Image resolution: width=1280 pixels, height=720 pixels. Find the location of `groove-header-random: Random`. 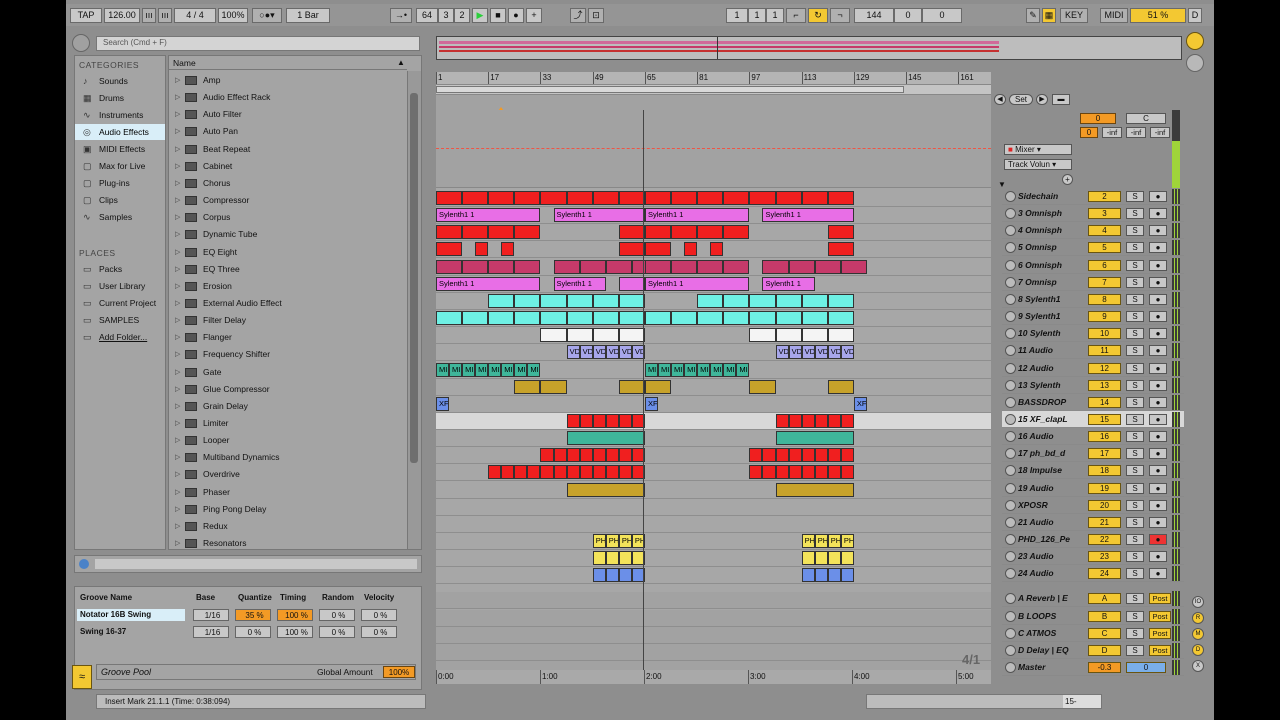

groove-header-random: Random is located at coordinates (339, 598).